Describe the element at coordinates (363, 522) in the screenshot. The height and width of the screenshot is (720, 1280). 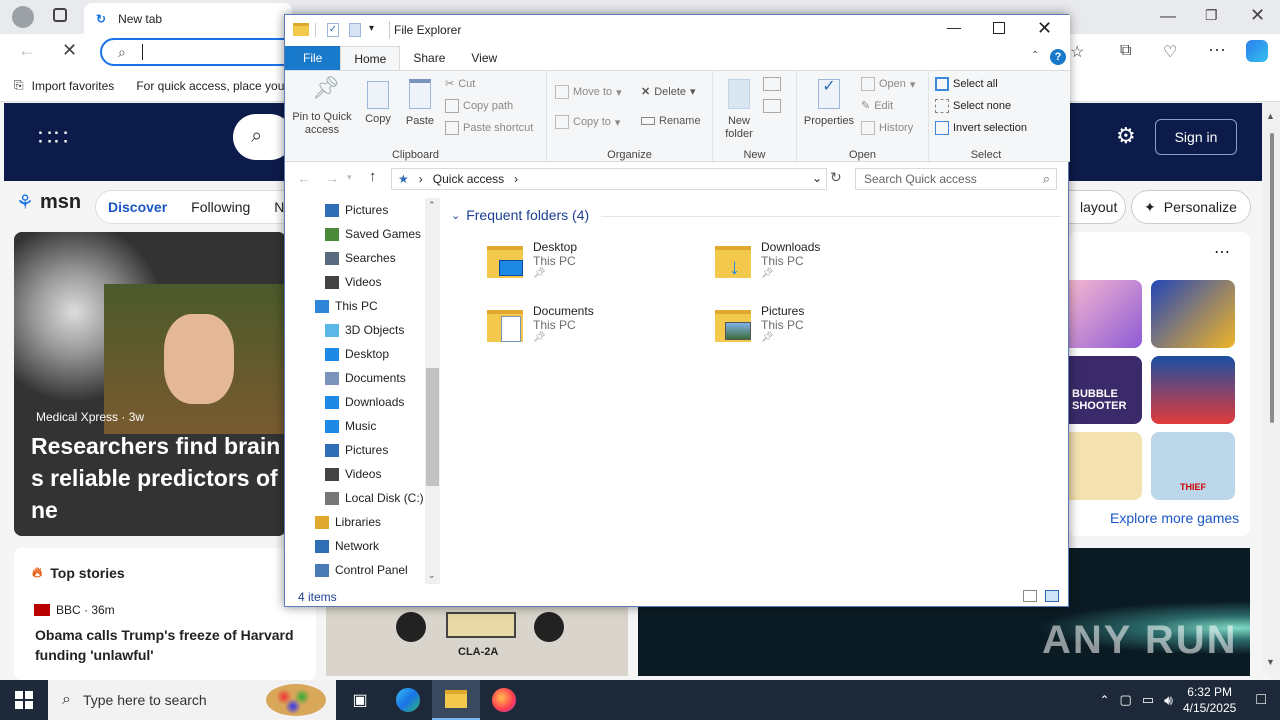
I see `nav-item: Libraries` at that location.